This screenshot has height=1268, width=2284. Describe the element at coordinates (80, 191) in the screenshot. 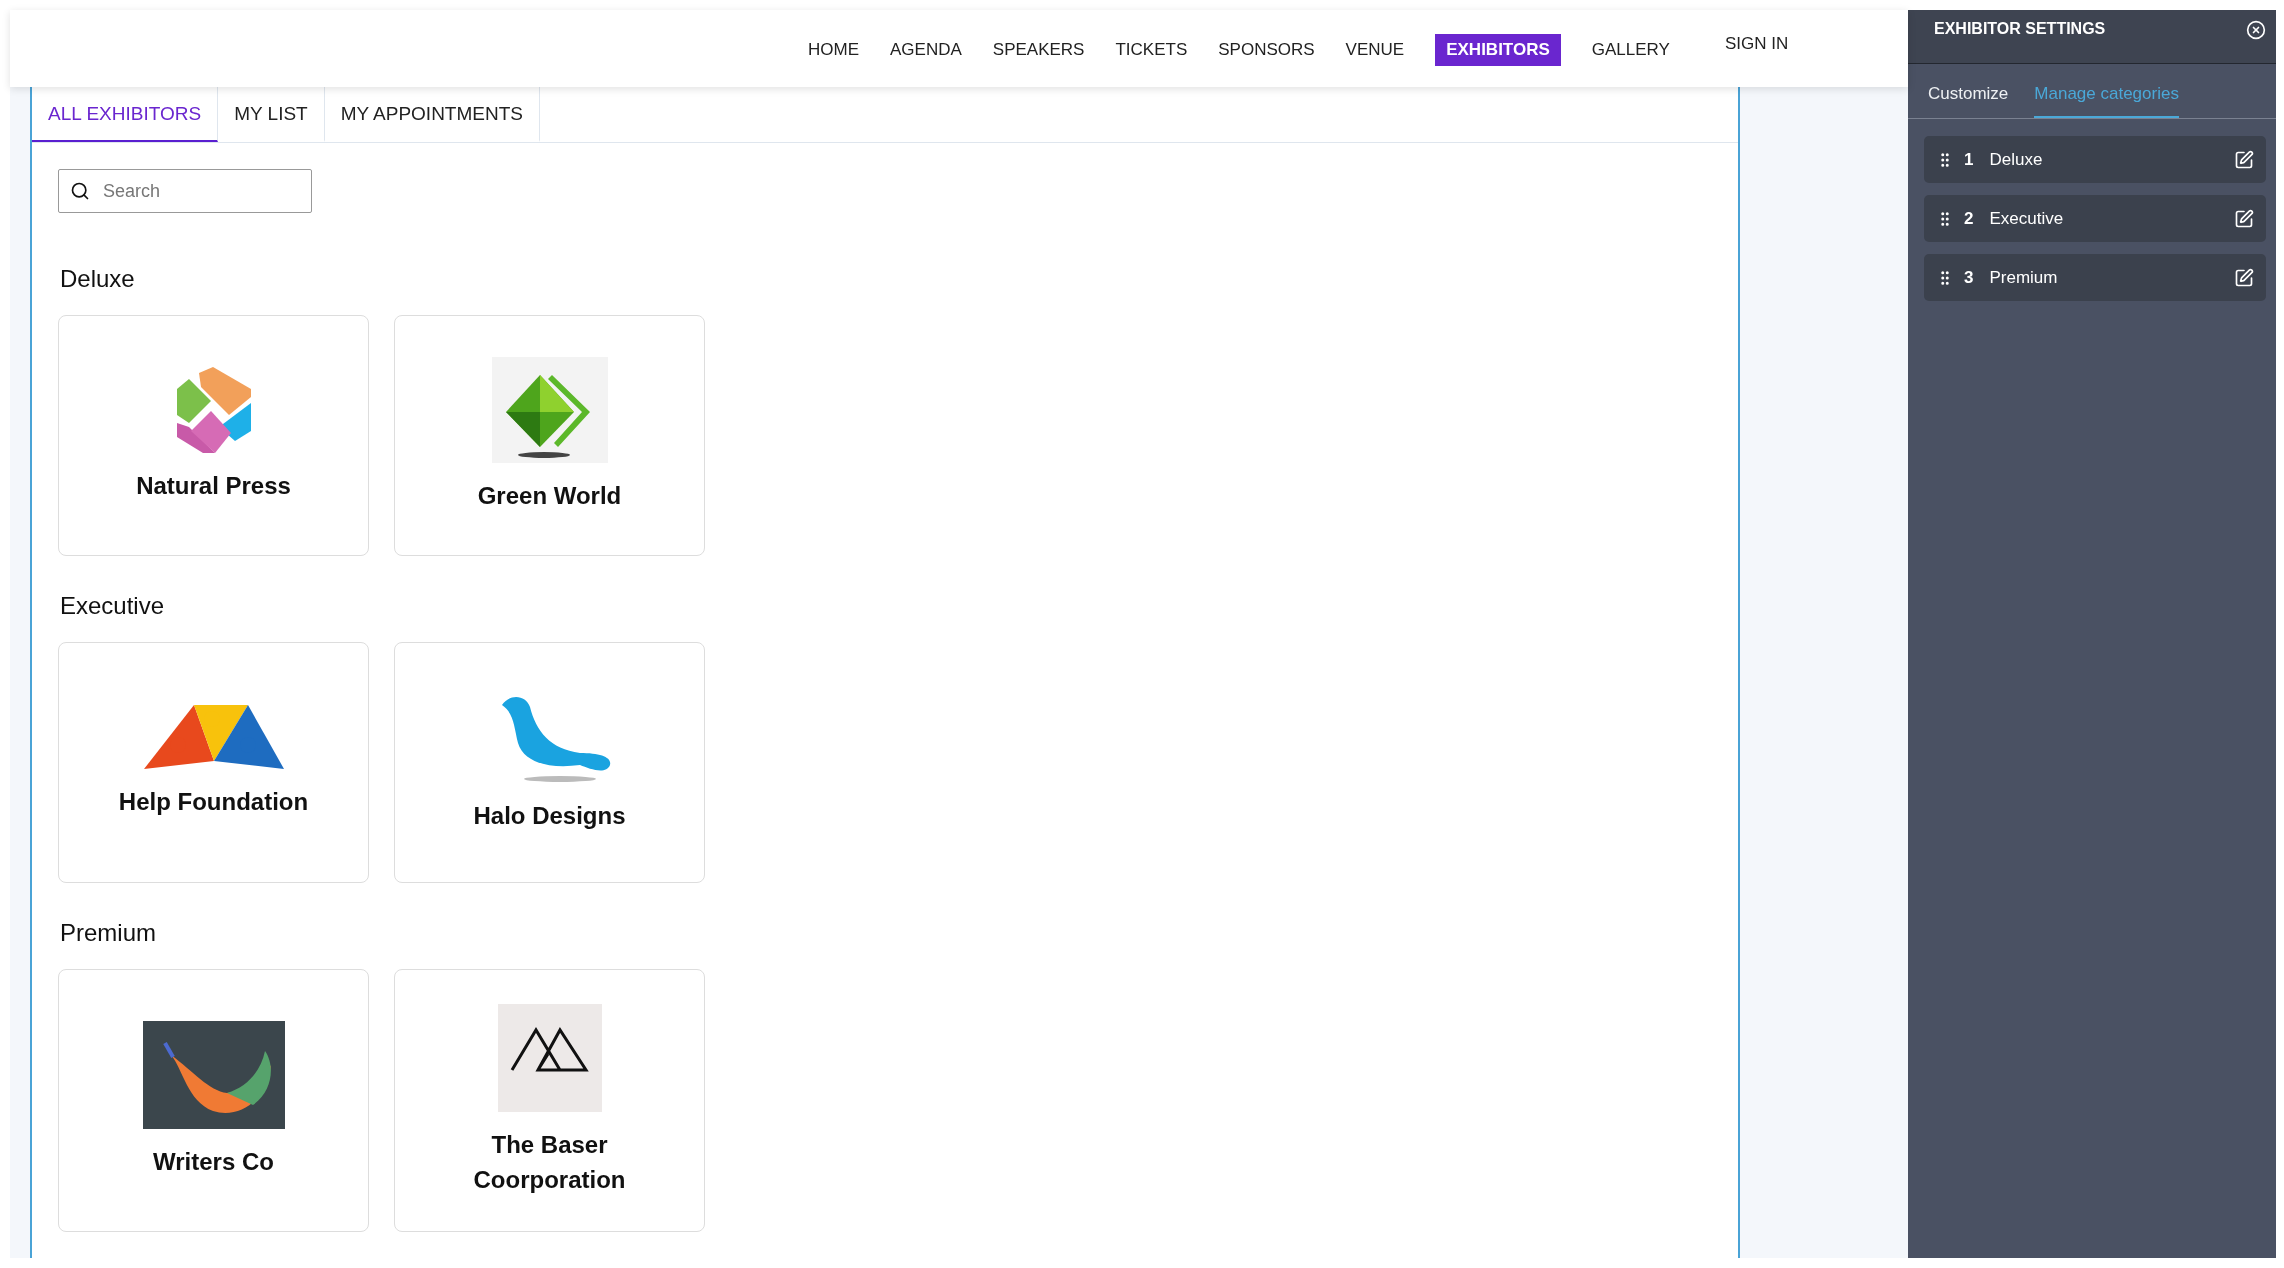

I see `search-icon` at that location.